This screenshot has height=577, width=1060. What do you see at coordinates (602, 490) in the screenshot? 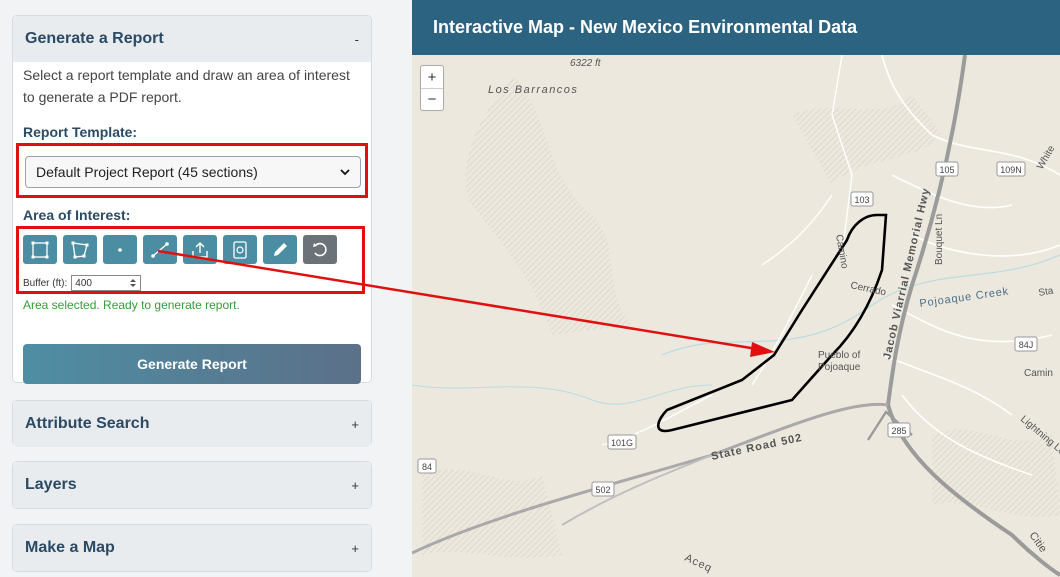
I see `route-502-shield: 502` at bounding box center [602, 490].